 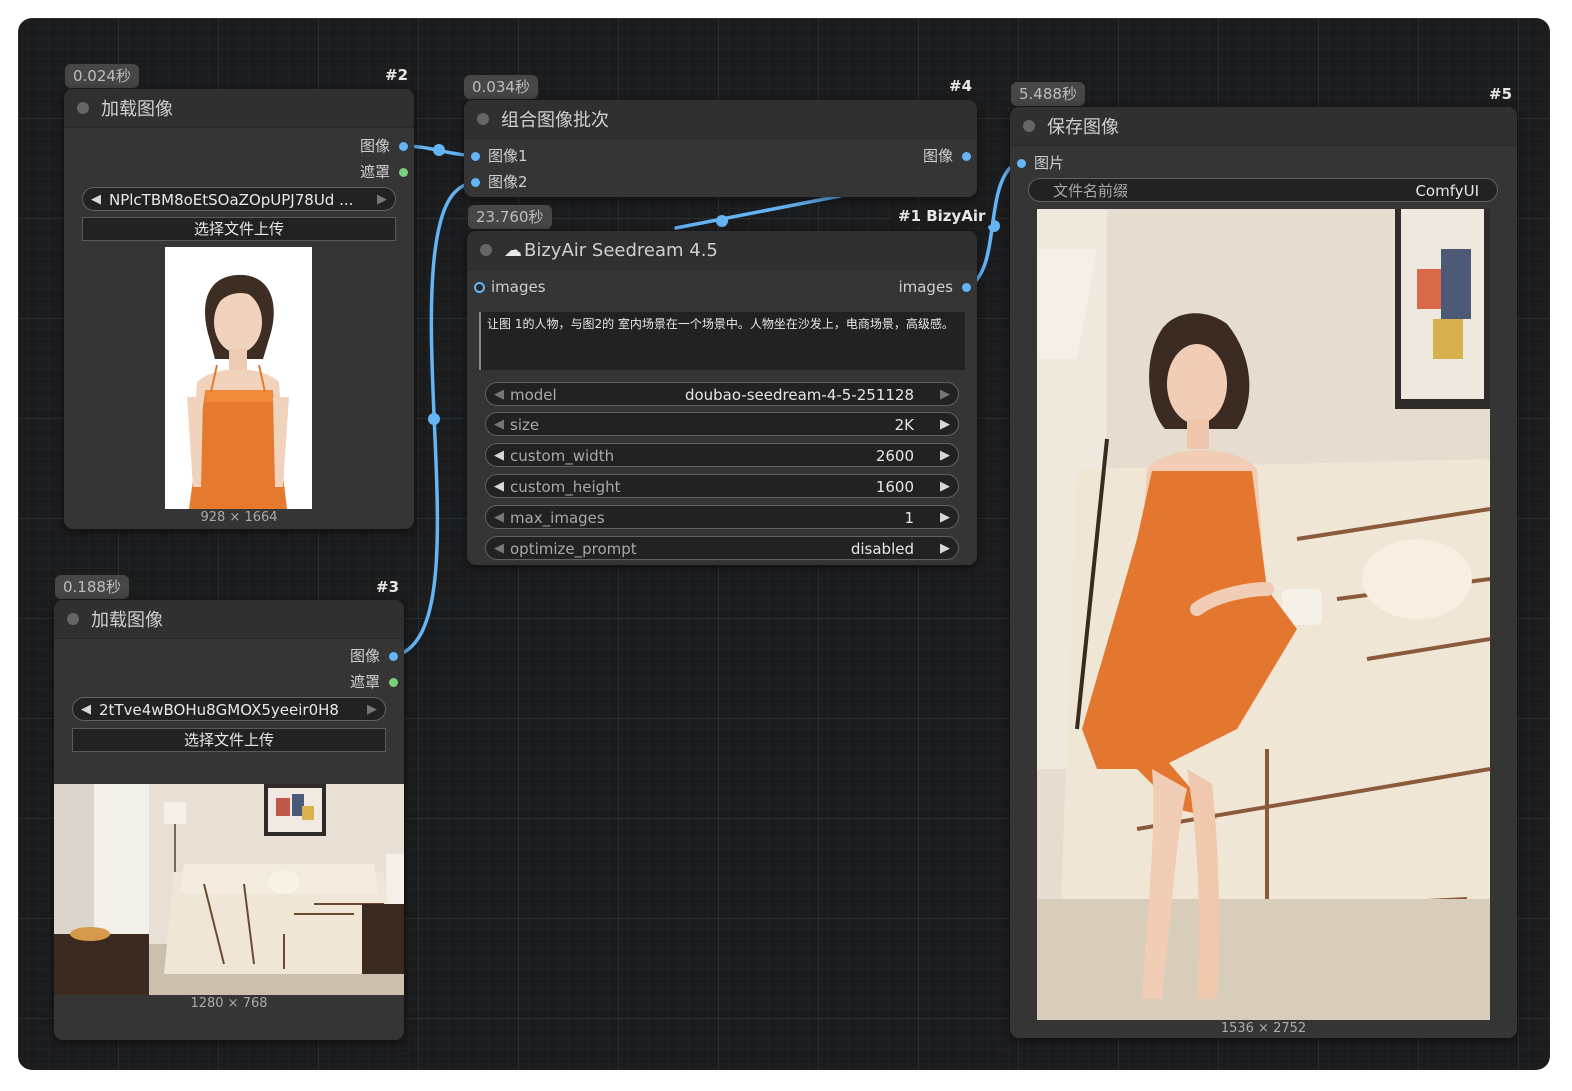 I want to click on input-images-label: 图片, so click(x=1049, y=163).